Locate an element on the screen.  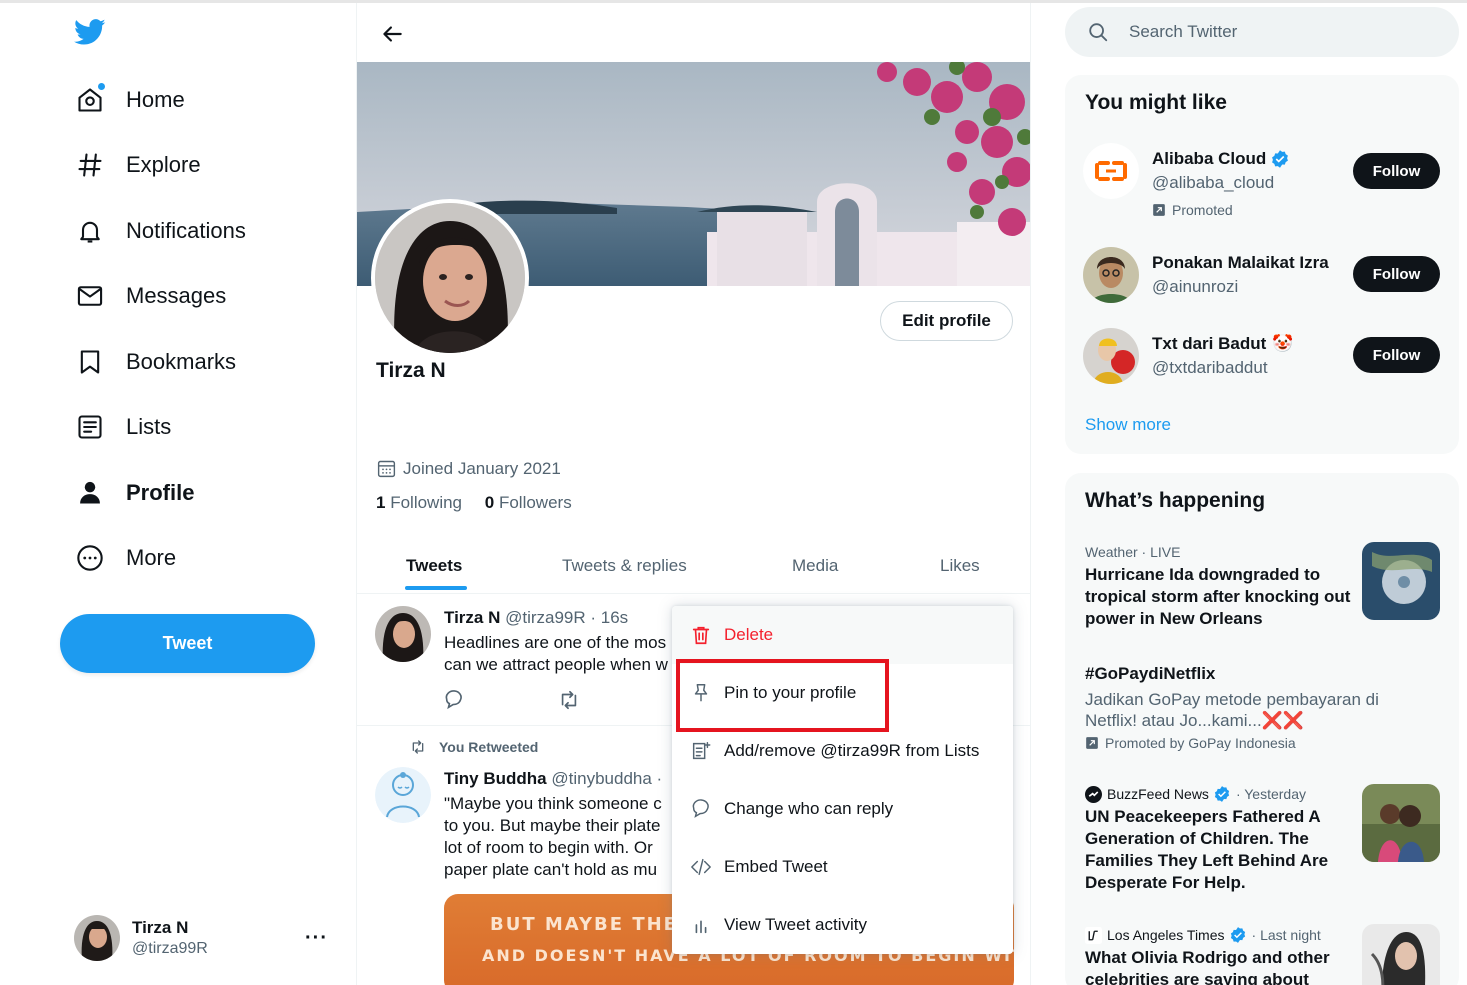
nav-profile: Profile is located at coordinates (135, 493).